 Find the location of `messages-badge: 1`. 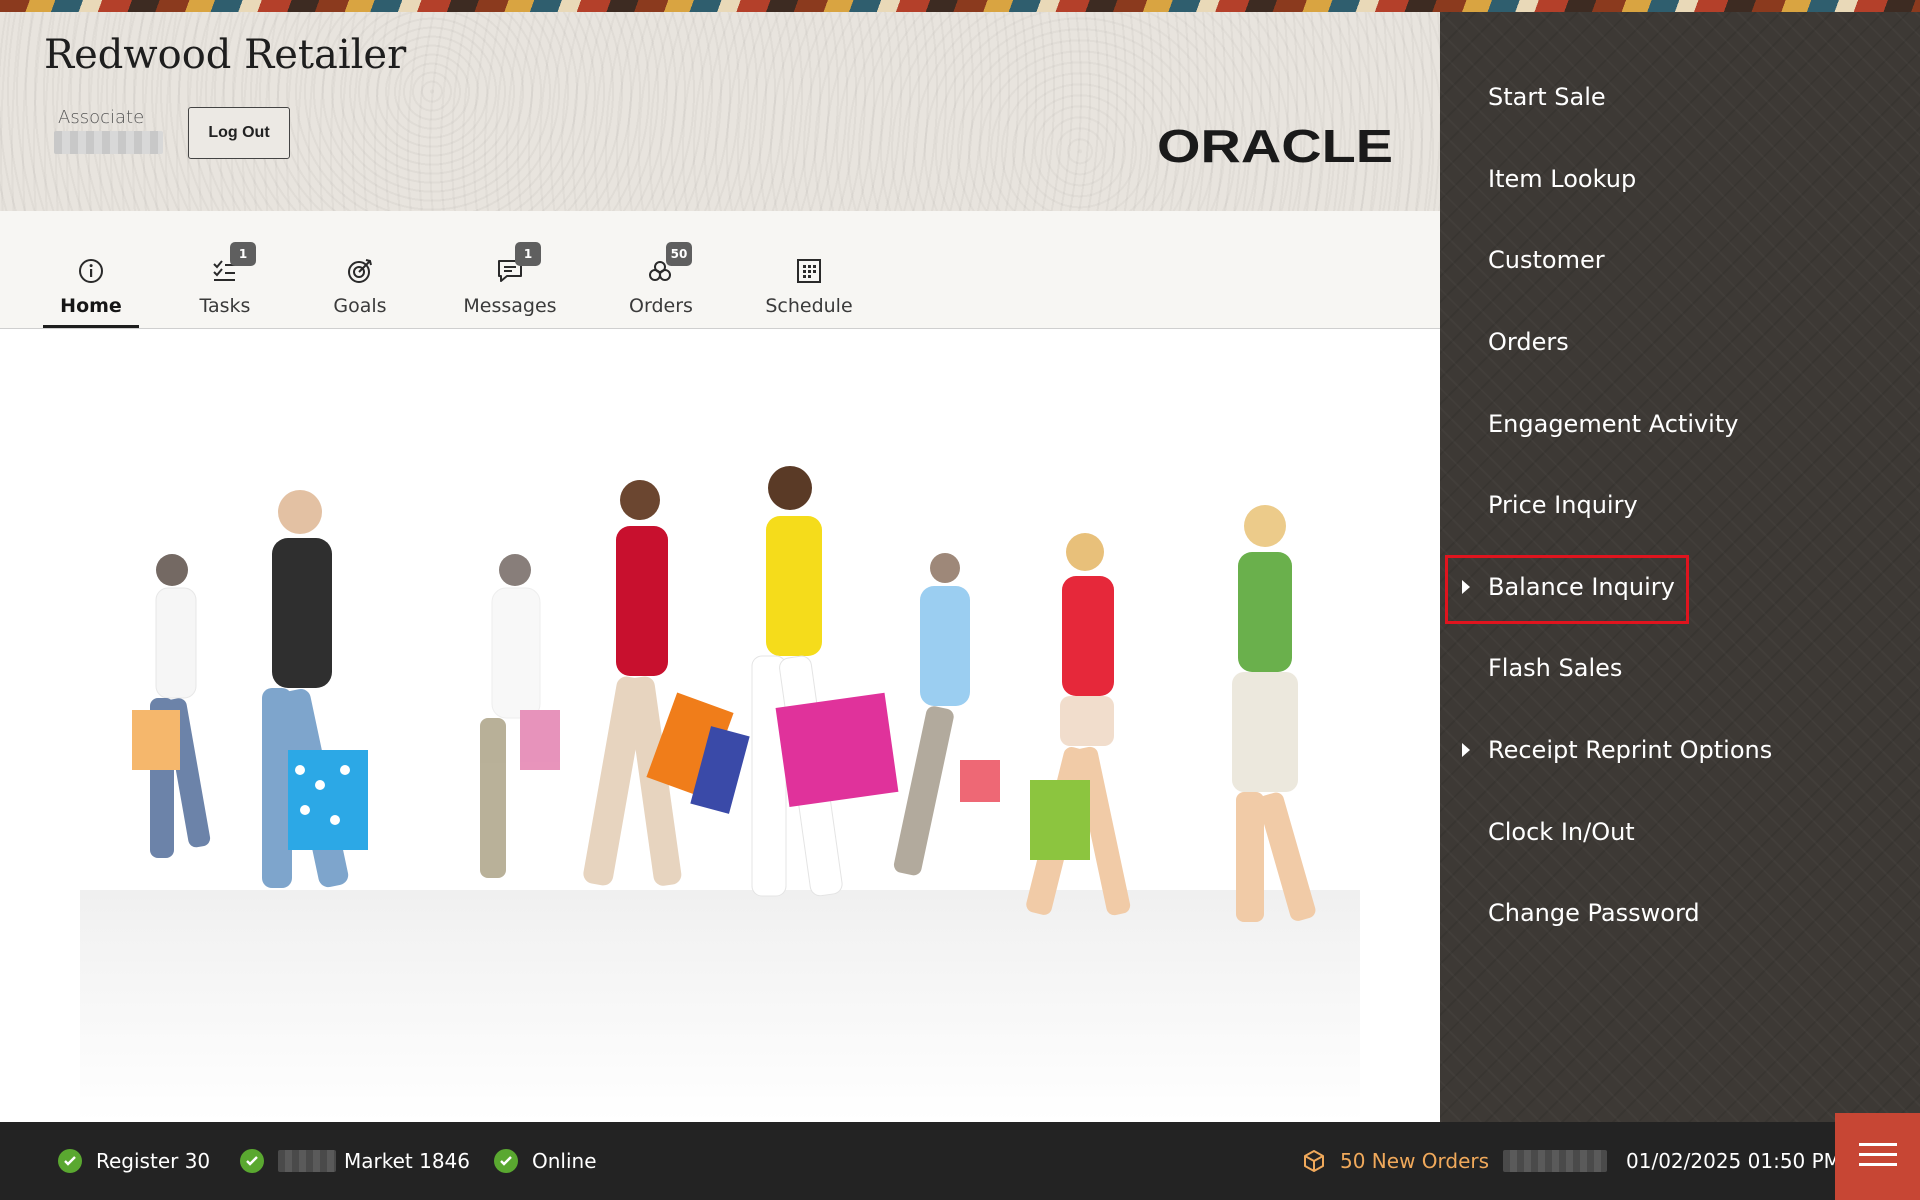

messages-badge: 1 is located at coordinates (528, 254).